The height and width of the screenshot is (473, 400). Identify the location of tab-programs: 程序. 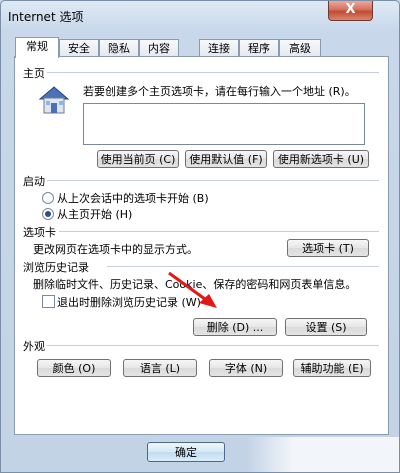
(259, 48).